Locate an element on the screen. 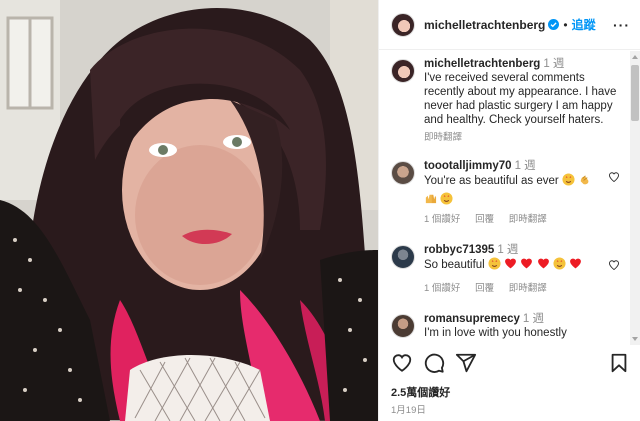 The width and height of the screenshot is (640, 421). comments-scrollbar is located at coordinates (635, 198).